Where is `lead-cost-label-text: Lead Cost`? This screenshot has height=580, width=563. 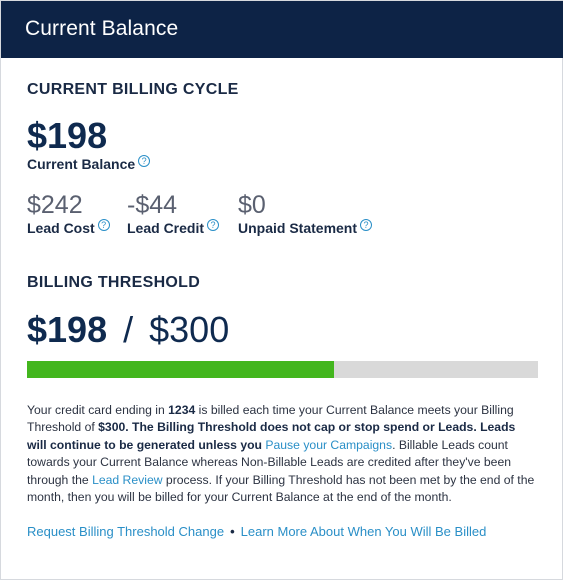
lead-cost-label-text: Lead Cost is located at coordinates (61, 228).